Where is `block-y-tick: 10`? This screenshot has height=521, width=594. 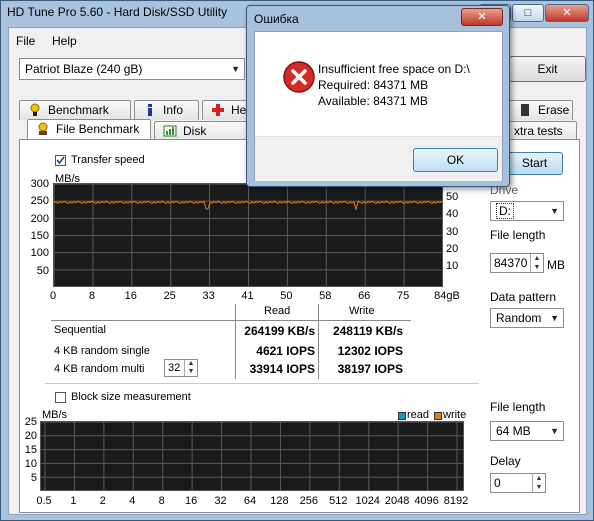
block-y-tick: 10 is located at coordinates (30, 464).